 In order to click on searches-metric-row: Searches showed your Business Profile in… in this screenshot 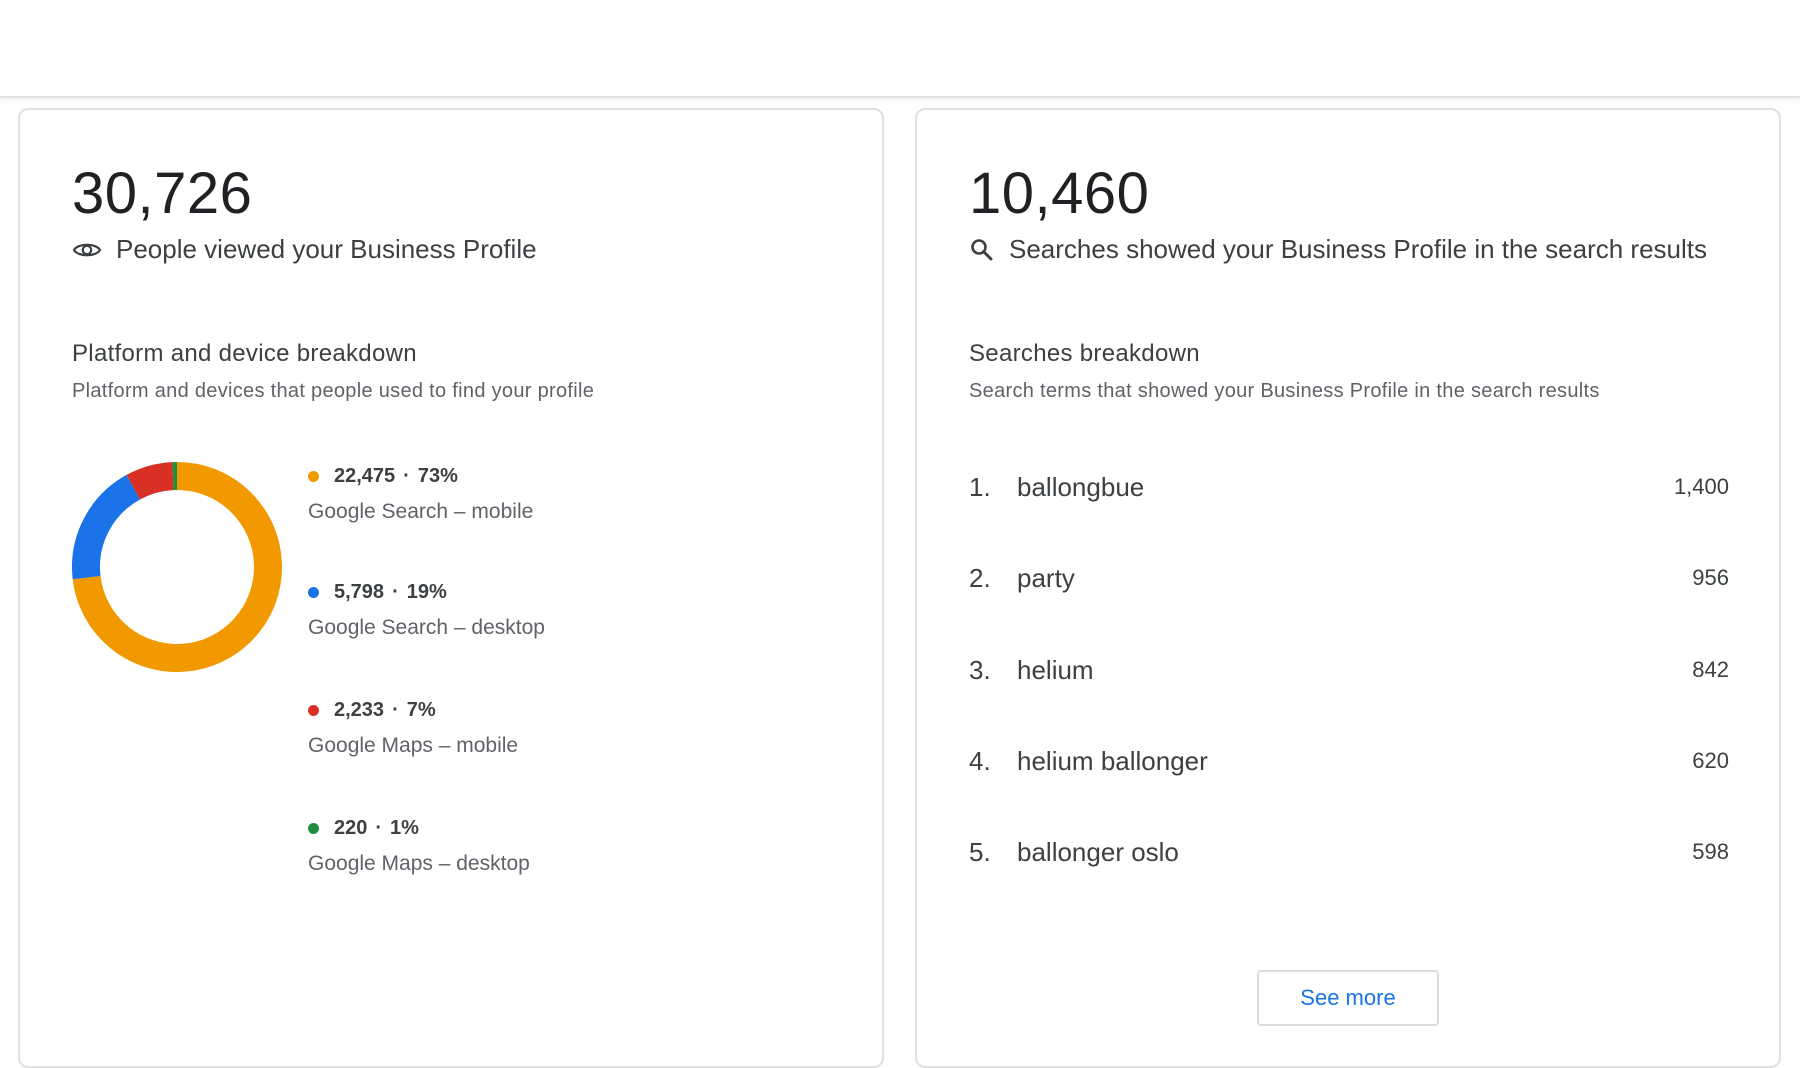, I will do `click(1338, 249)`.